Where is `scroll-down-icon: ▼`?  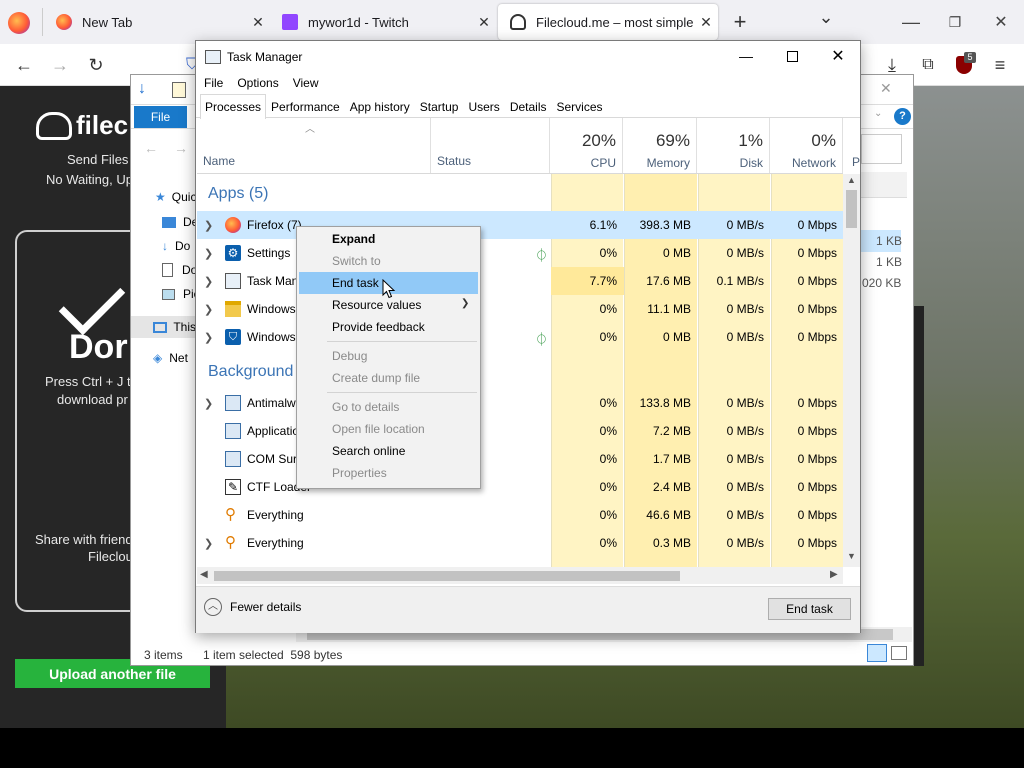
scroll-down-icon: ▼ is located at coordinates (851, 558).